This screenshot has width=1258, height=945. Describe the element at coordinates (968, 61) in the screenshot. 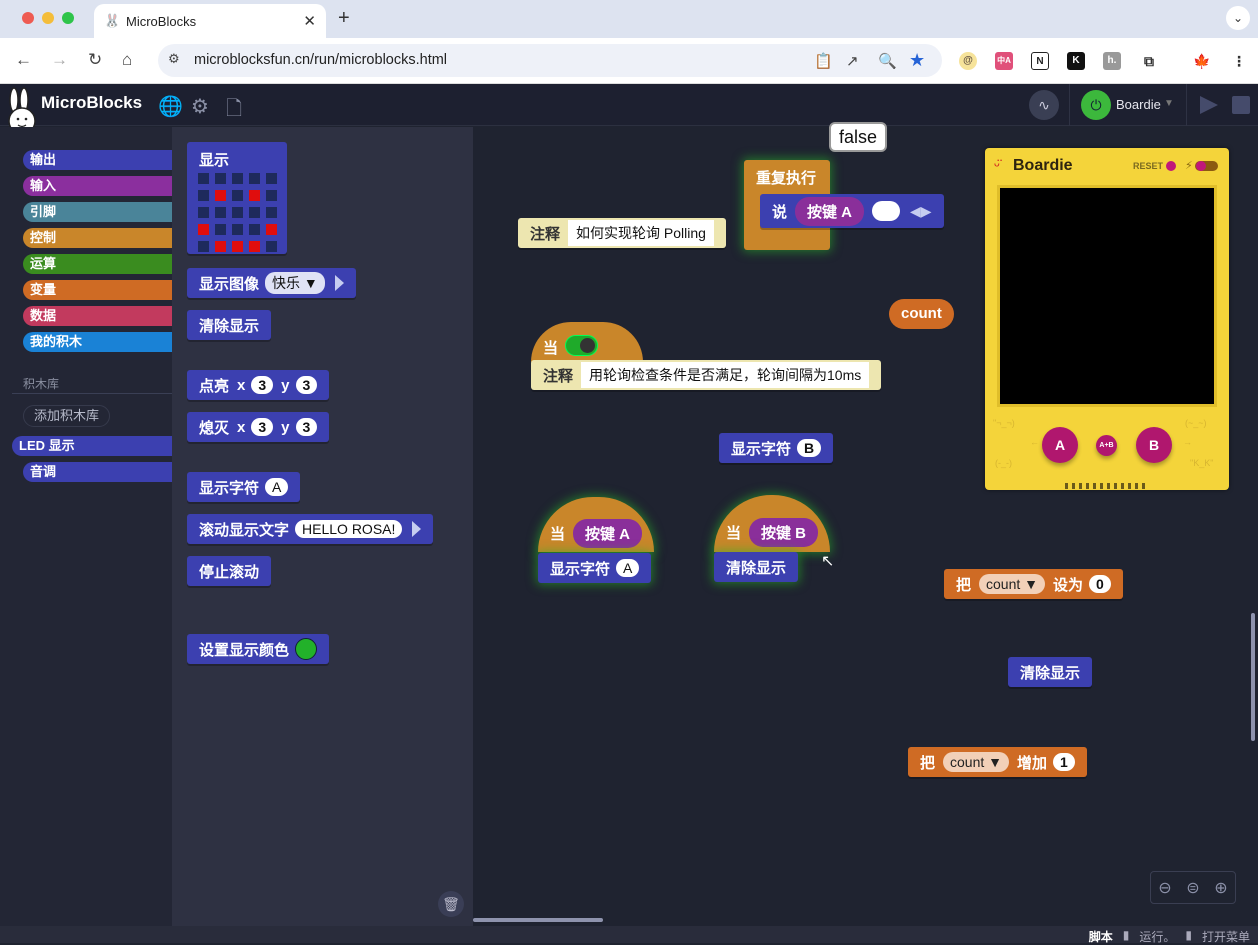

I see `extension-at-icon: @` at that location.